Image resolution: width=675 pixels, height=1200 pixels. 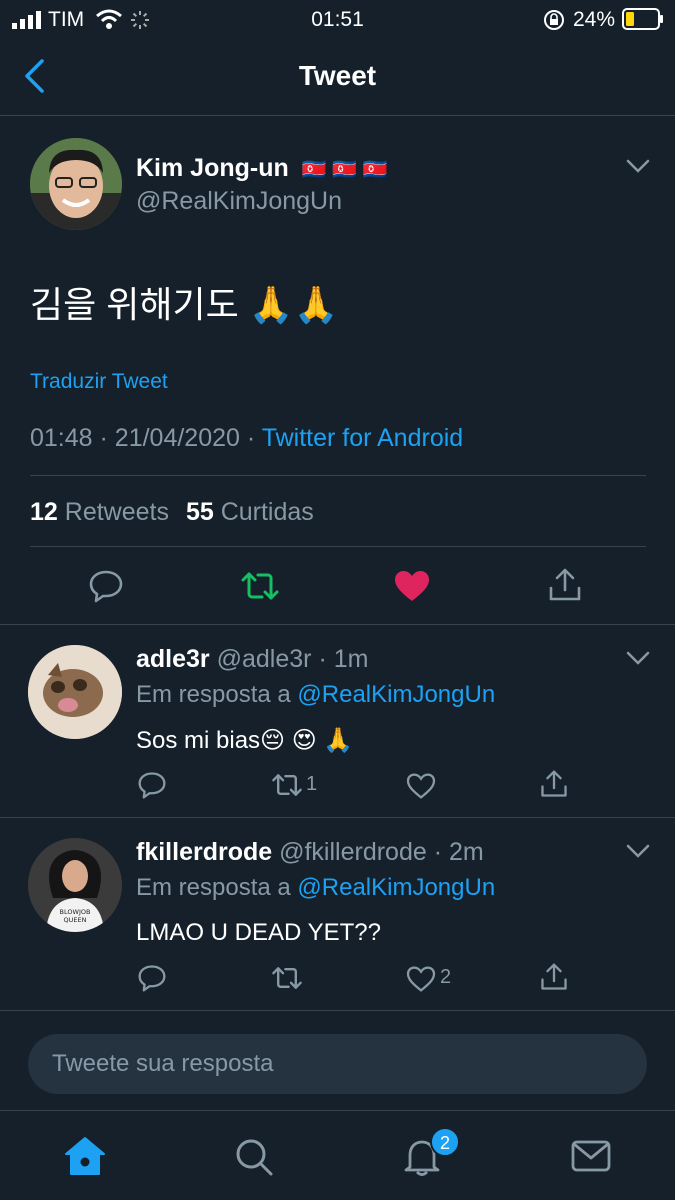 What do you see at coordinates (245, 740) in the screenshot?
I see `reply-text: Sos mi bias😔 😍 🙏` at bounding box center [245, 740].